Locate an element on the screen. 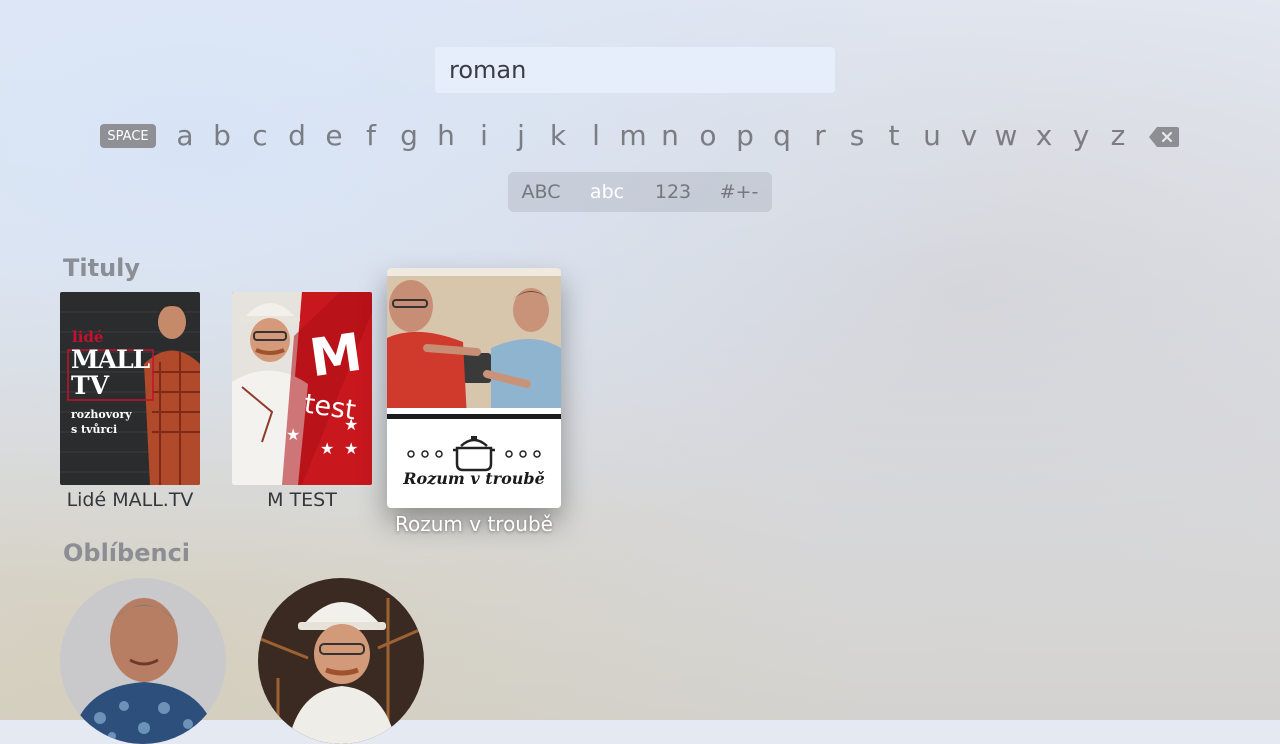 Image resolution: width=1280 pixels, height=744 pixels. poster-subtitle-line2: s tvůrci is located at coordinates (94, 429).